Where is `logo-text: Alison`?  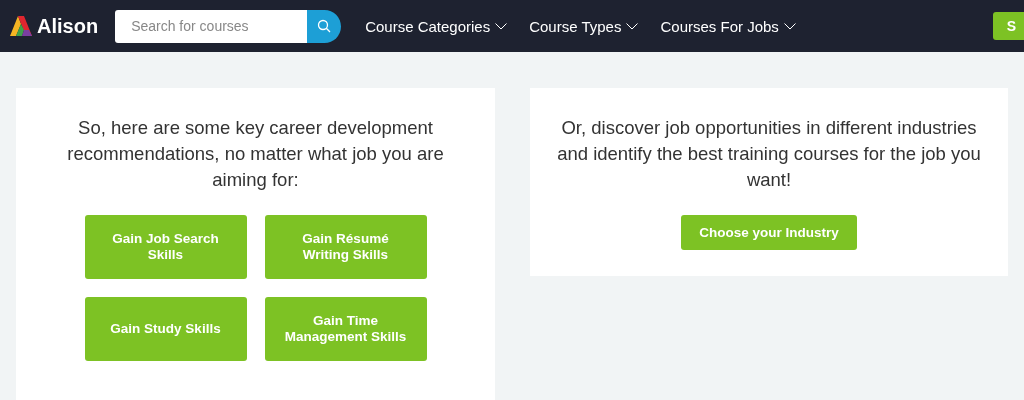
logo-text: Alison is located at coordinates (68, 26).